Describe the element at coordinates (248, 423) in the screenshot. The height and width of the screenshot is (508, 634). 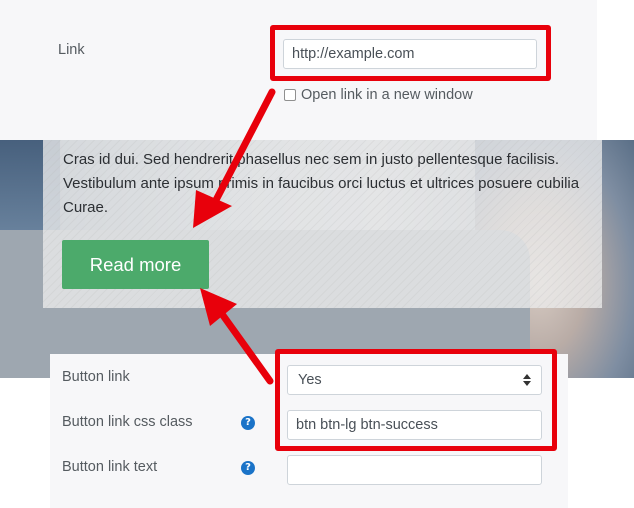
I see `css-class-help-icon: ?` at that location.